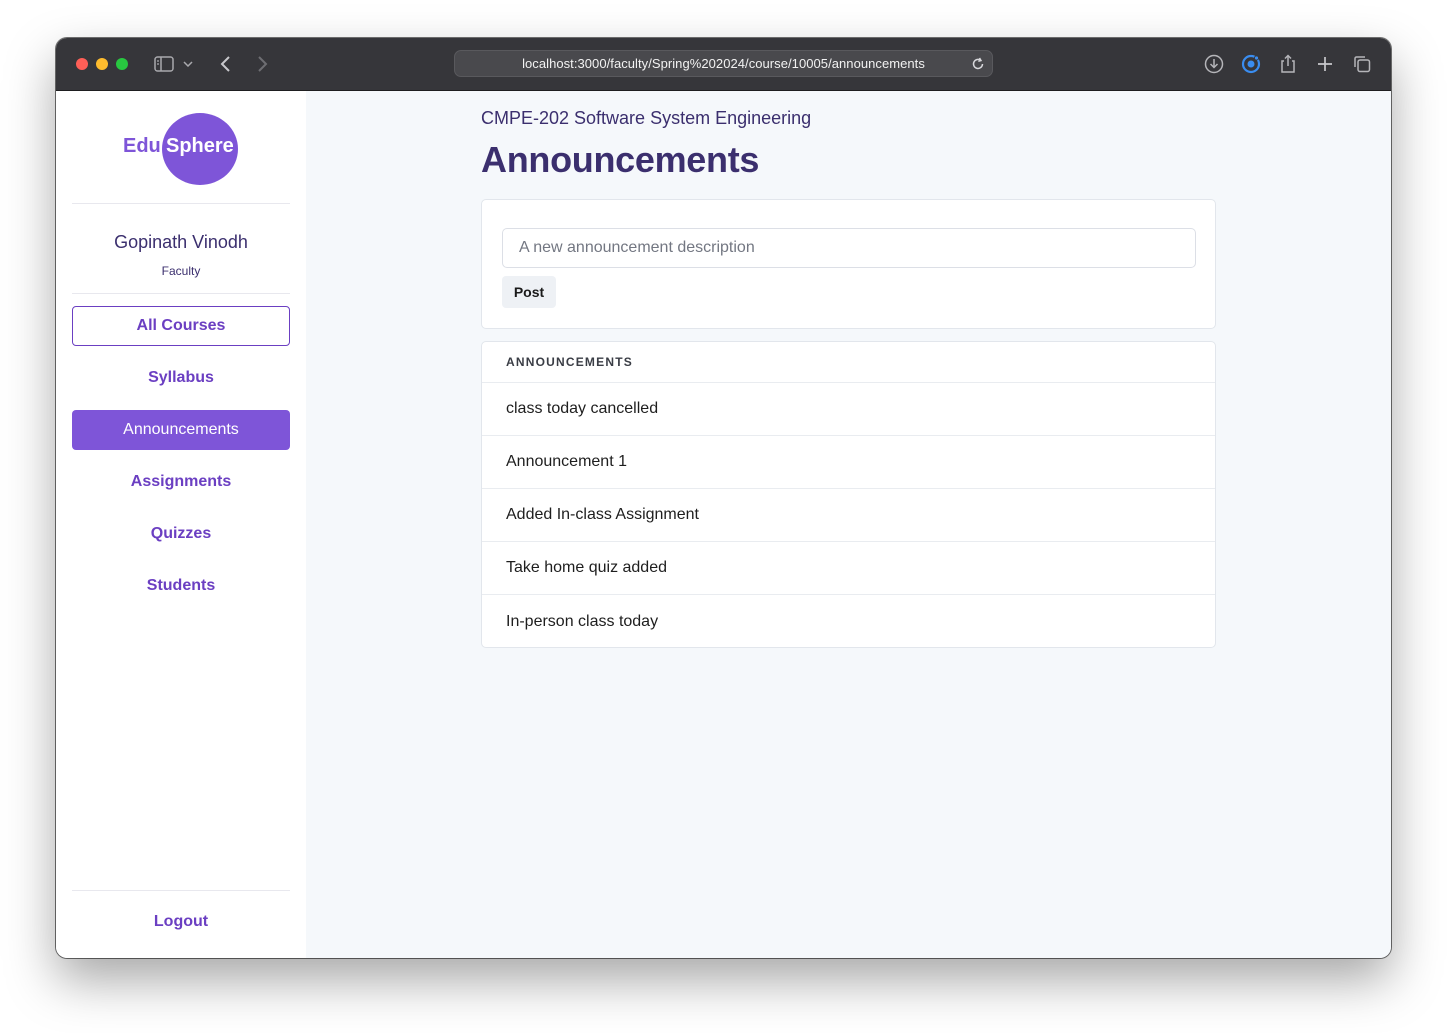  I want to click on close-window-button, so click(82, 64).